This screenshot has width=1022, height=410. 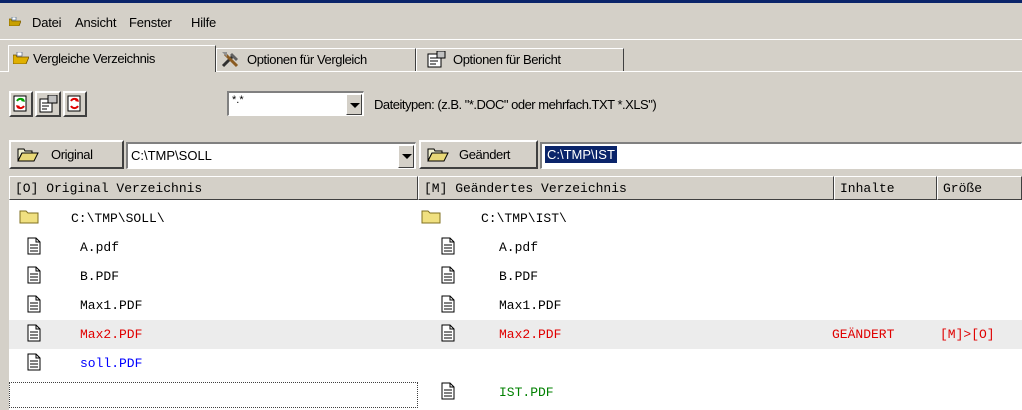 I want to click on size-status: [M]>[O], so click(x=967, y=334).